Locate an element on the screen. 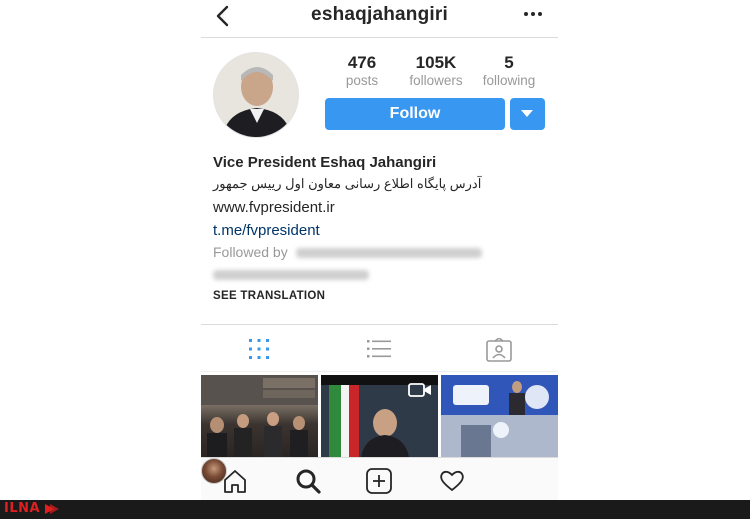 The image size is (750, 519). tagged-icon is located at coordinates (499, 350).